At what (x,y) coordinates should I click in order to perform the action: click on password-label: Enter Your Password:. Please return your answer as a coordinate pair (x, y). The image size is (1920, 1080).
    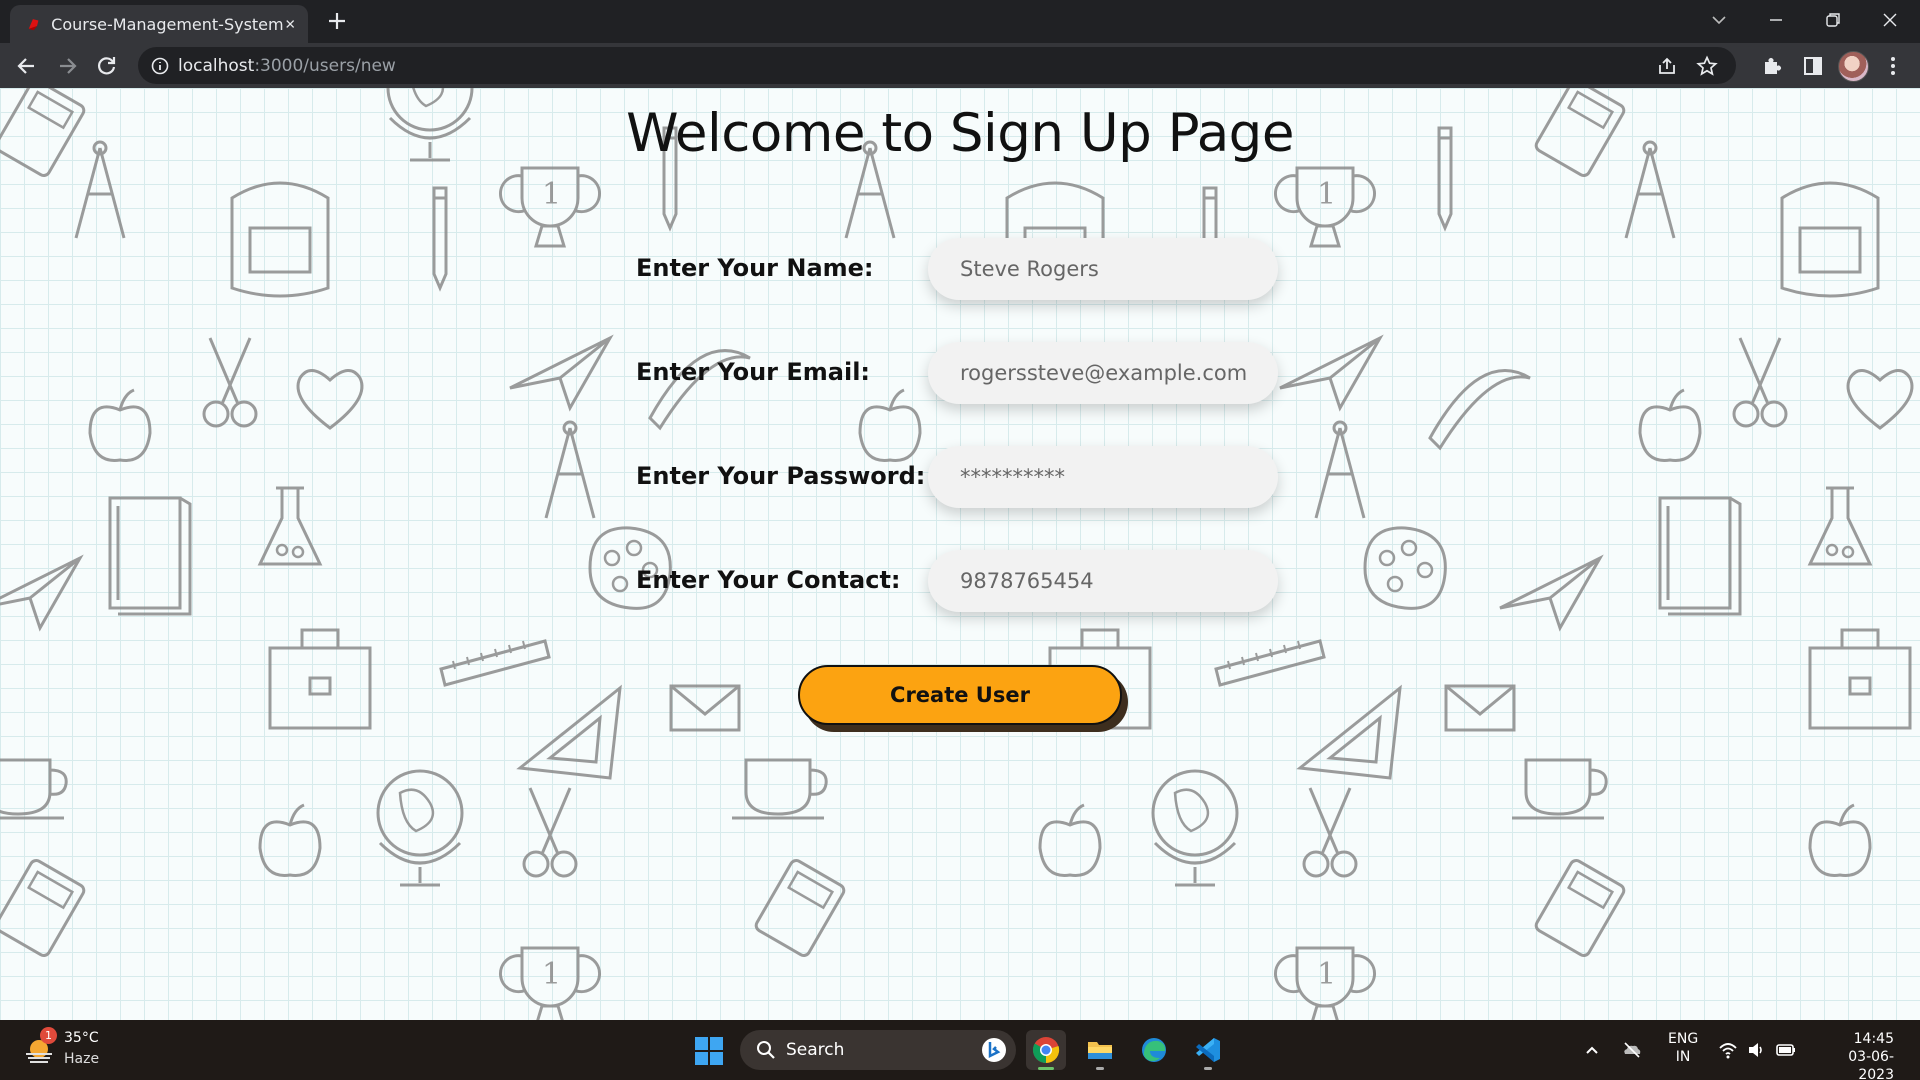
    Looking at the image, I should click on (781, 476).